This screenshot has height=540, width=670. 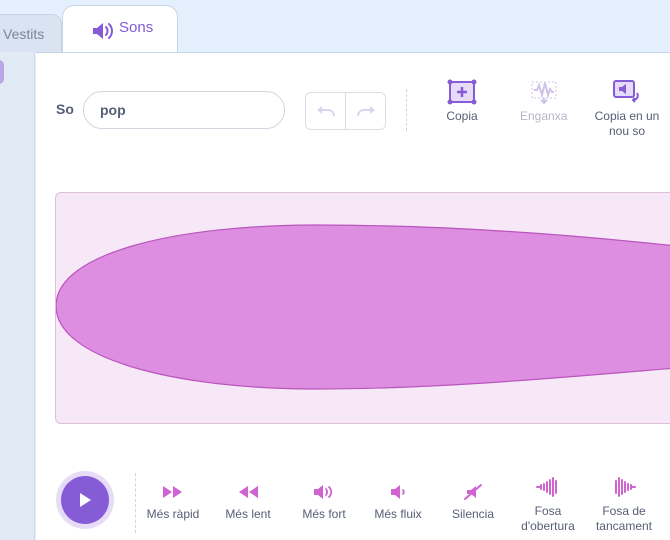 I want to click on effect-softer-button: Més fluix, so click(x=398, y=502).